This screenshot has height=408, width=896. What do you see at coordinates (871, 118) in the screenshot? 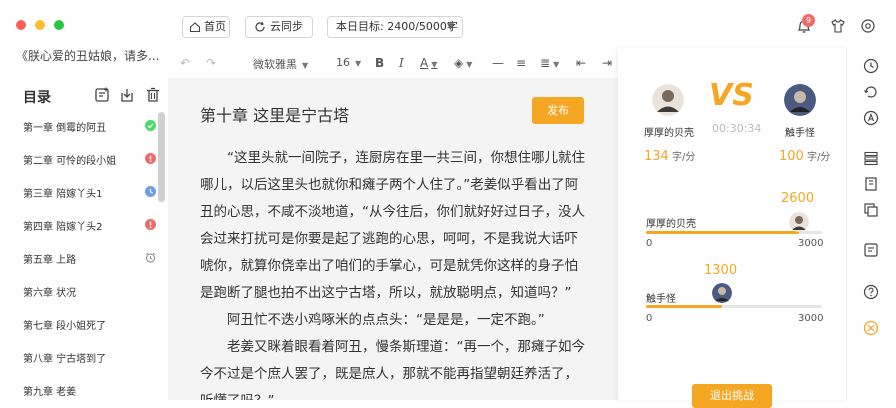
I see `spell-check-icon` at bounding box center [871, 118].